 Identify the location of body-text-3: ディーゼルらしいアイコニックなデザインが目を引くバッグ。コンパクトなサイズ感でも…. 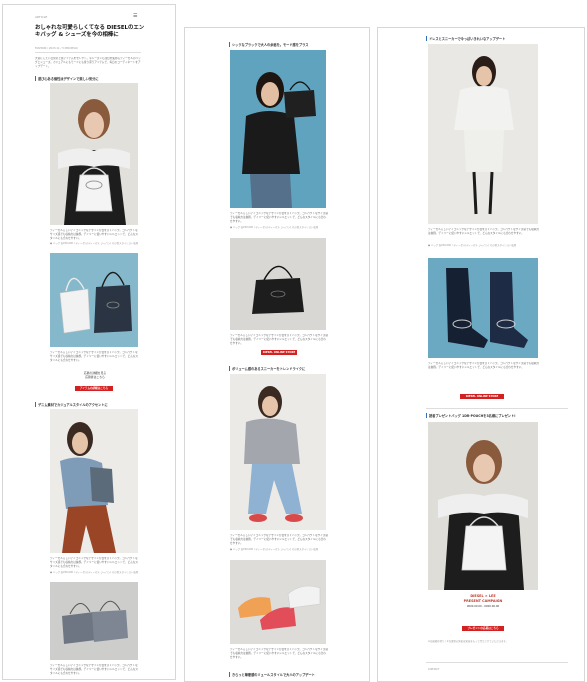
(94, 562).